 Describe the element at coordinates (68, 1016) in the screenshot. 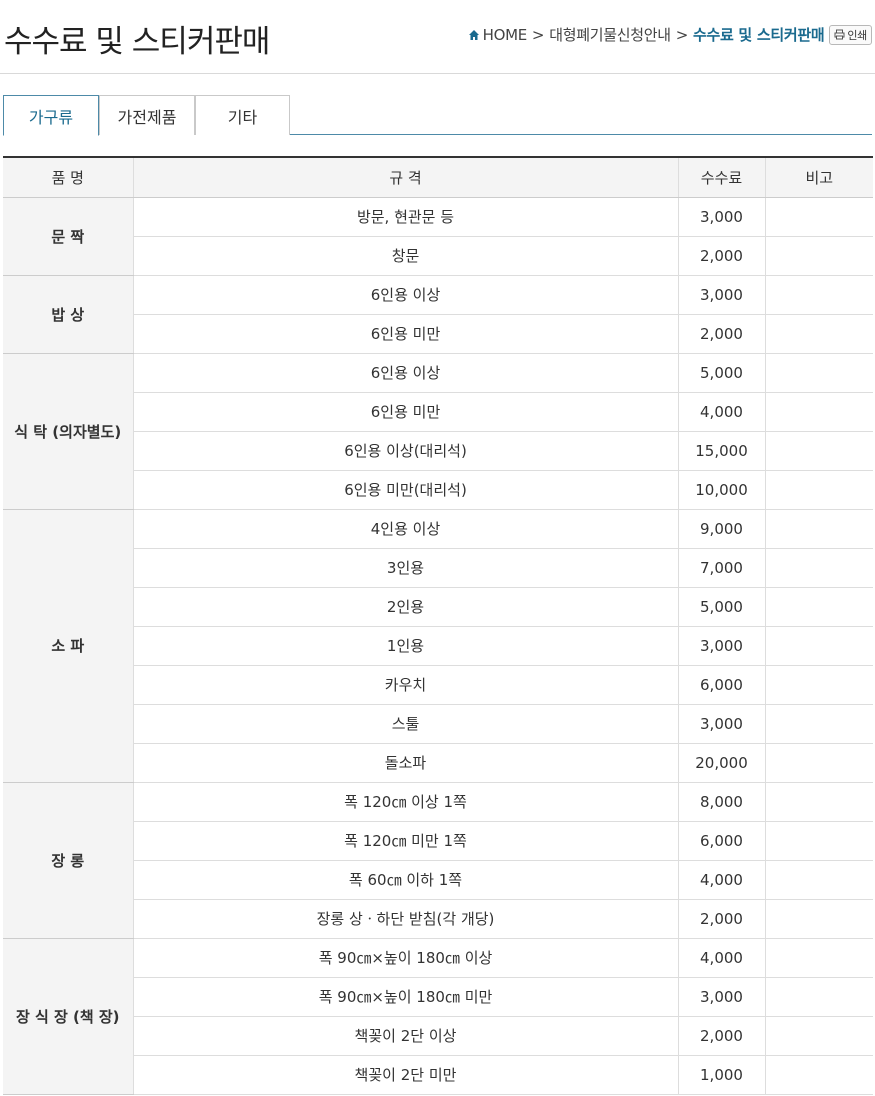

I see `item-name-cell: 장 식 장 (책 장)` at that location.